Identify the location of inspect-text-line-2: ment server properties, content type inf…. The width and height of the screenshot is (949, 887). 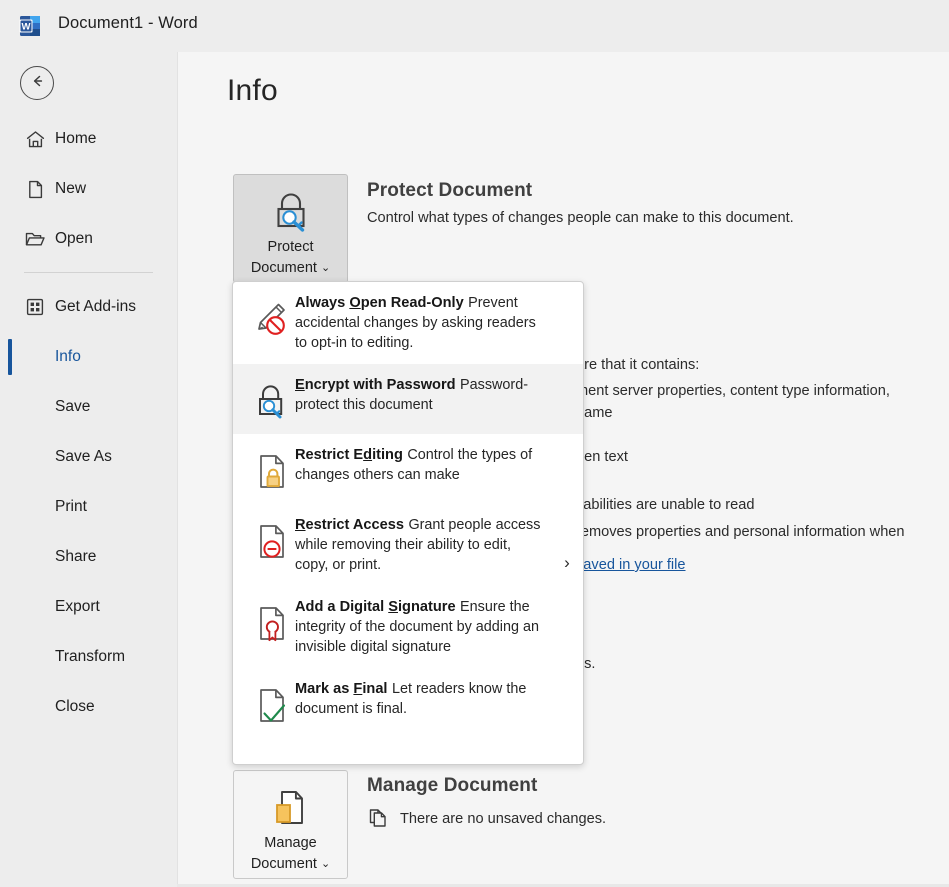
(733, 391).